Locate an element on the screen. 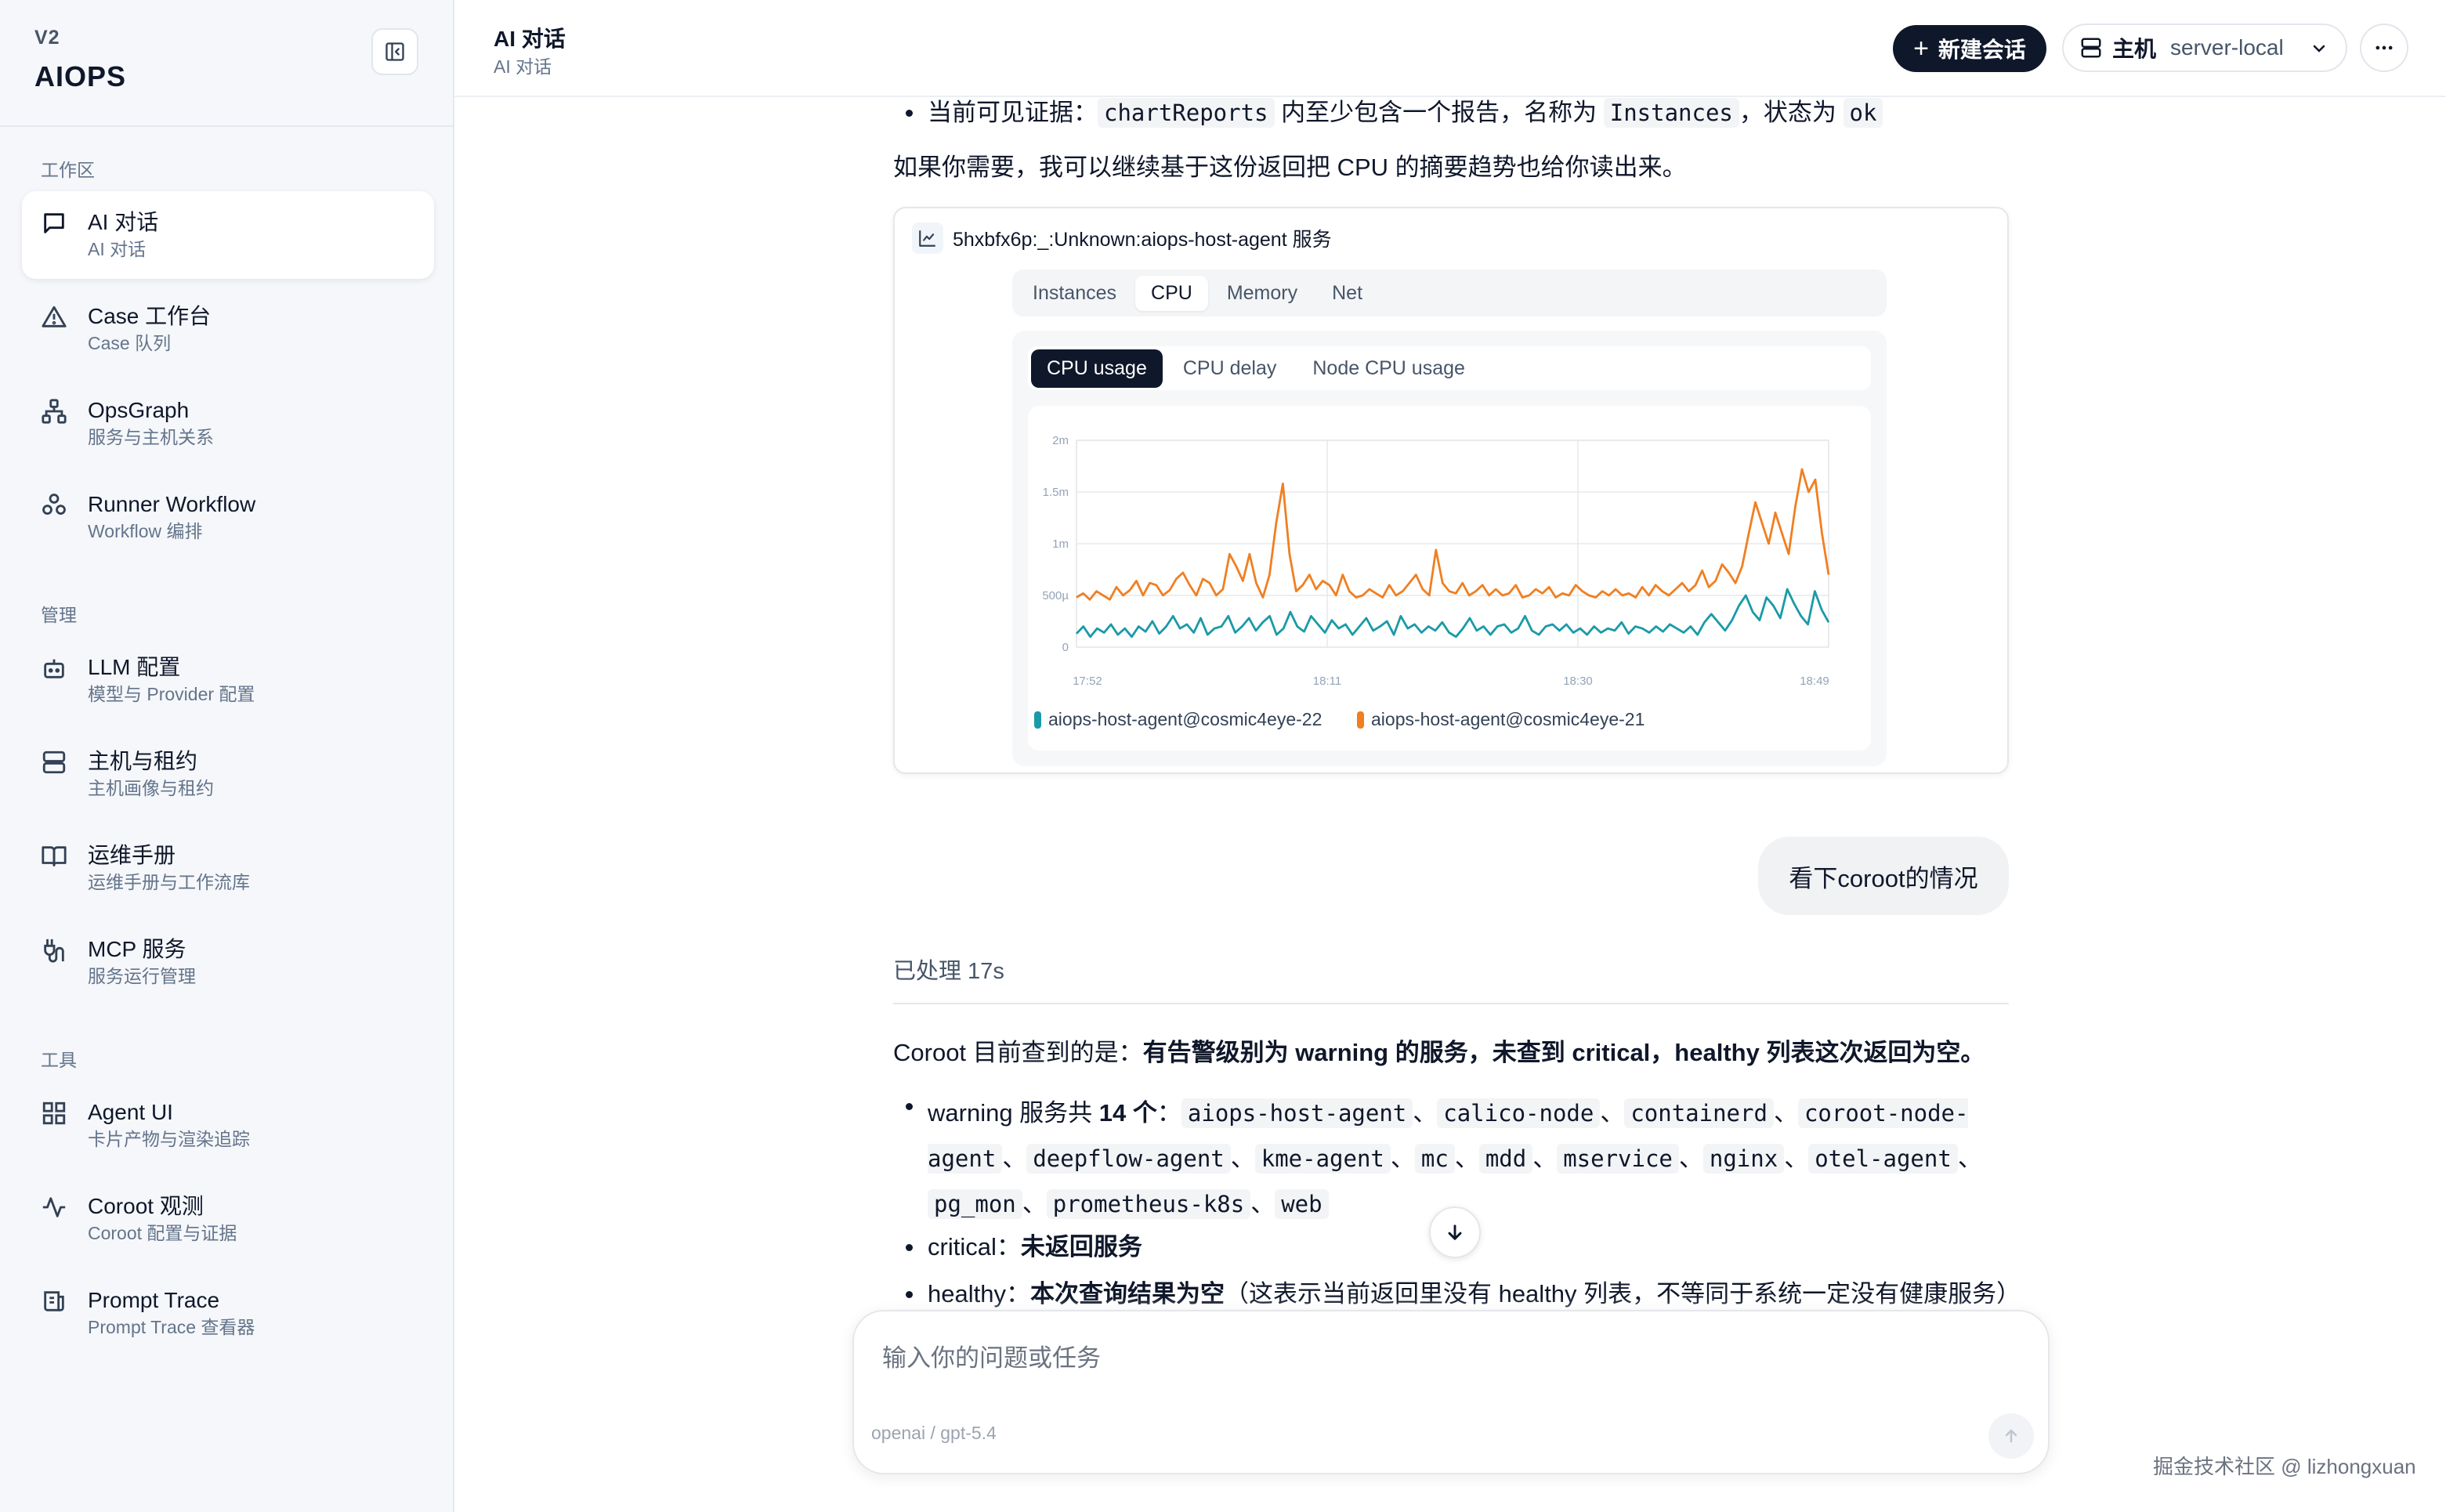  send-button is located at coordinates (2011, 1436).